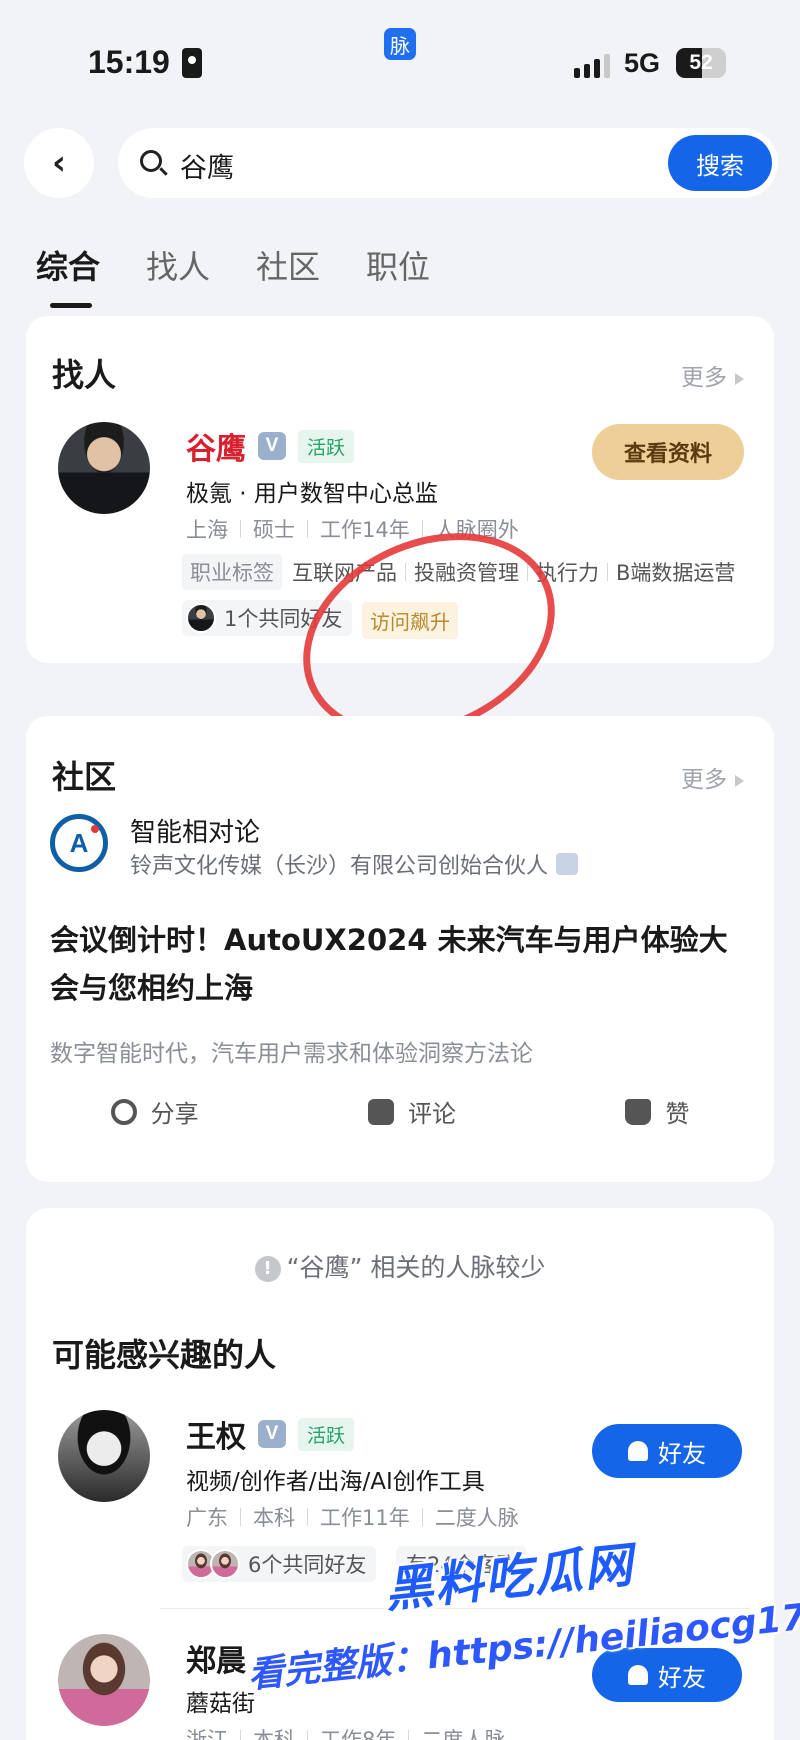 This screenshot has height=1740, width=800. What do you see at coordinates (79, 843) in the screenshot?
I see `org-logo: A` at bounding box center [79, 843].